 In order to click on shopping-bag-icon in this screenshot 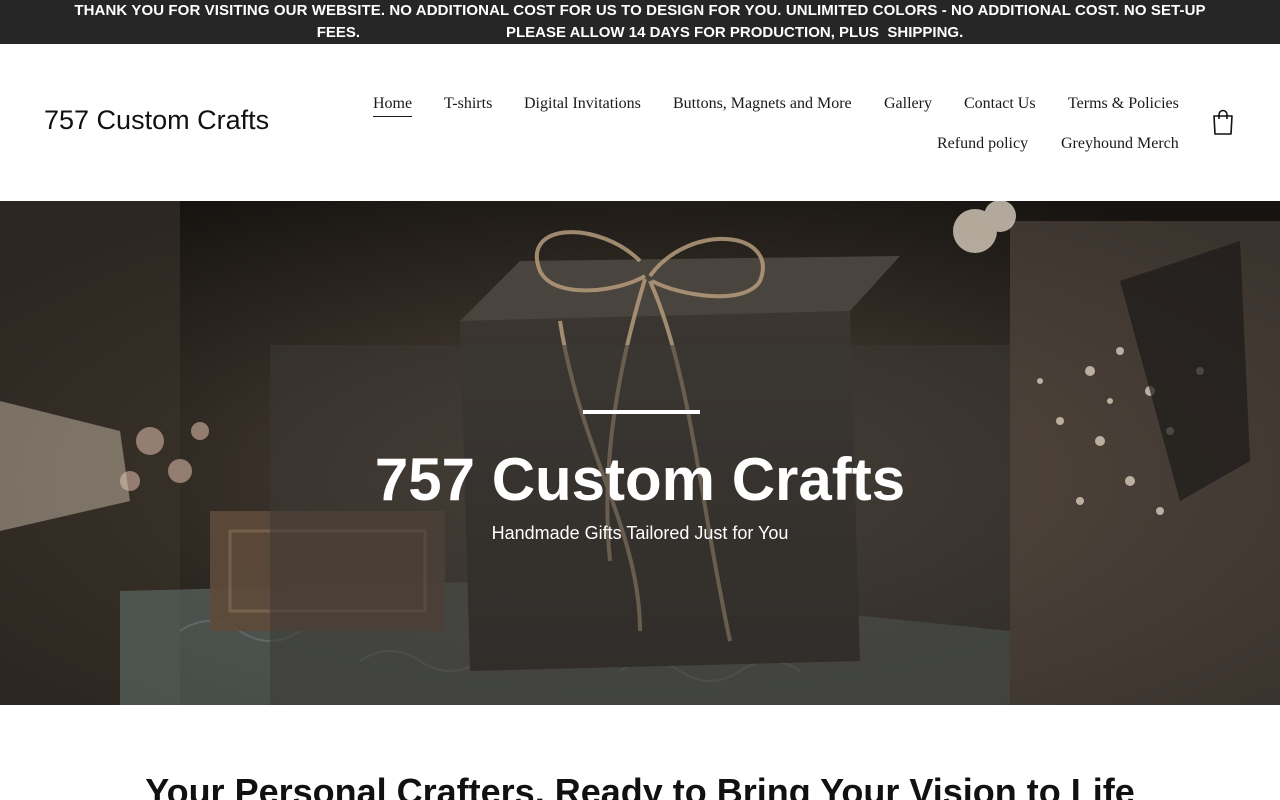, I will do `click(1223, 122)`.